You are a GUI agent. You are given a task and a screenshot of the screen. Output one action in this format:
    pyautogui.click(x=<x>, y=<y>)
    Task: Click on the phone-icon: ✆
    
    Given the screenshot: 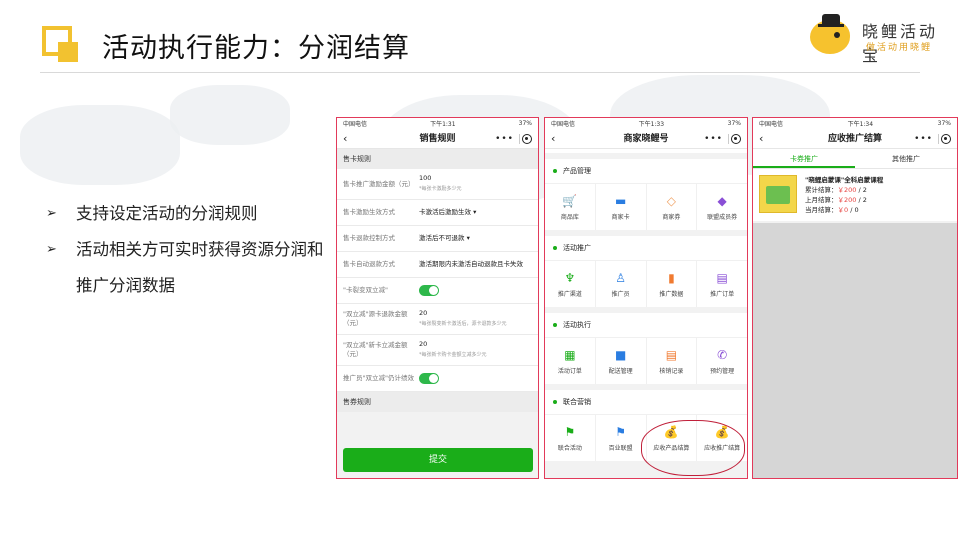 What is the action you would take?
    pyautogui.click(x=722, y=355)
    